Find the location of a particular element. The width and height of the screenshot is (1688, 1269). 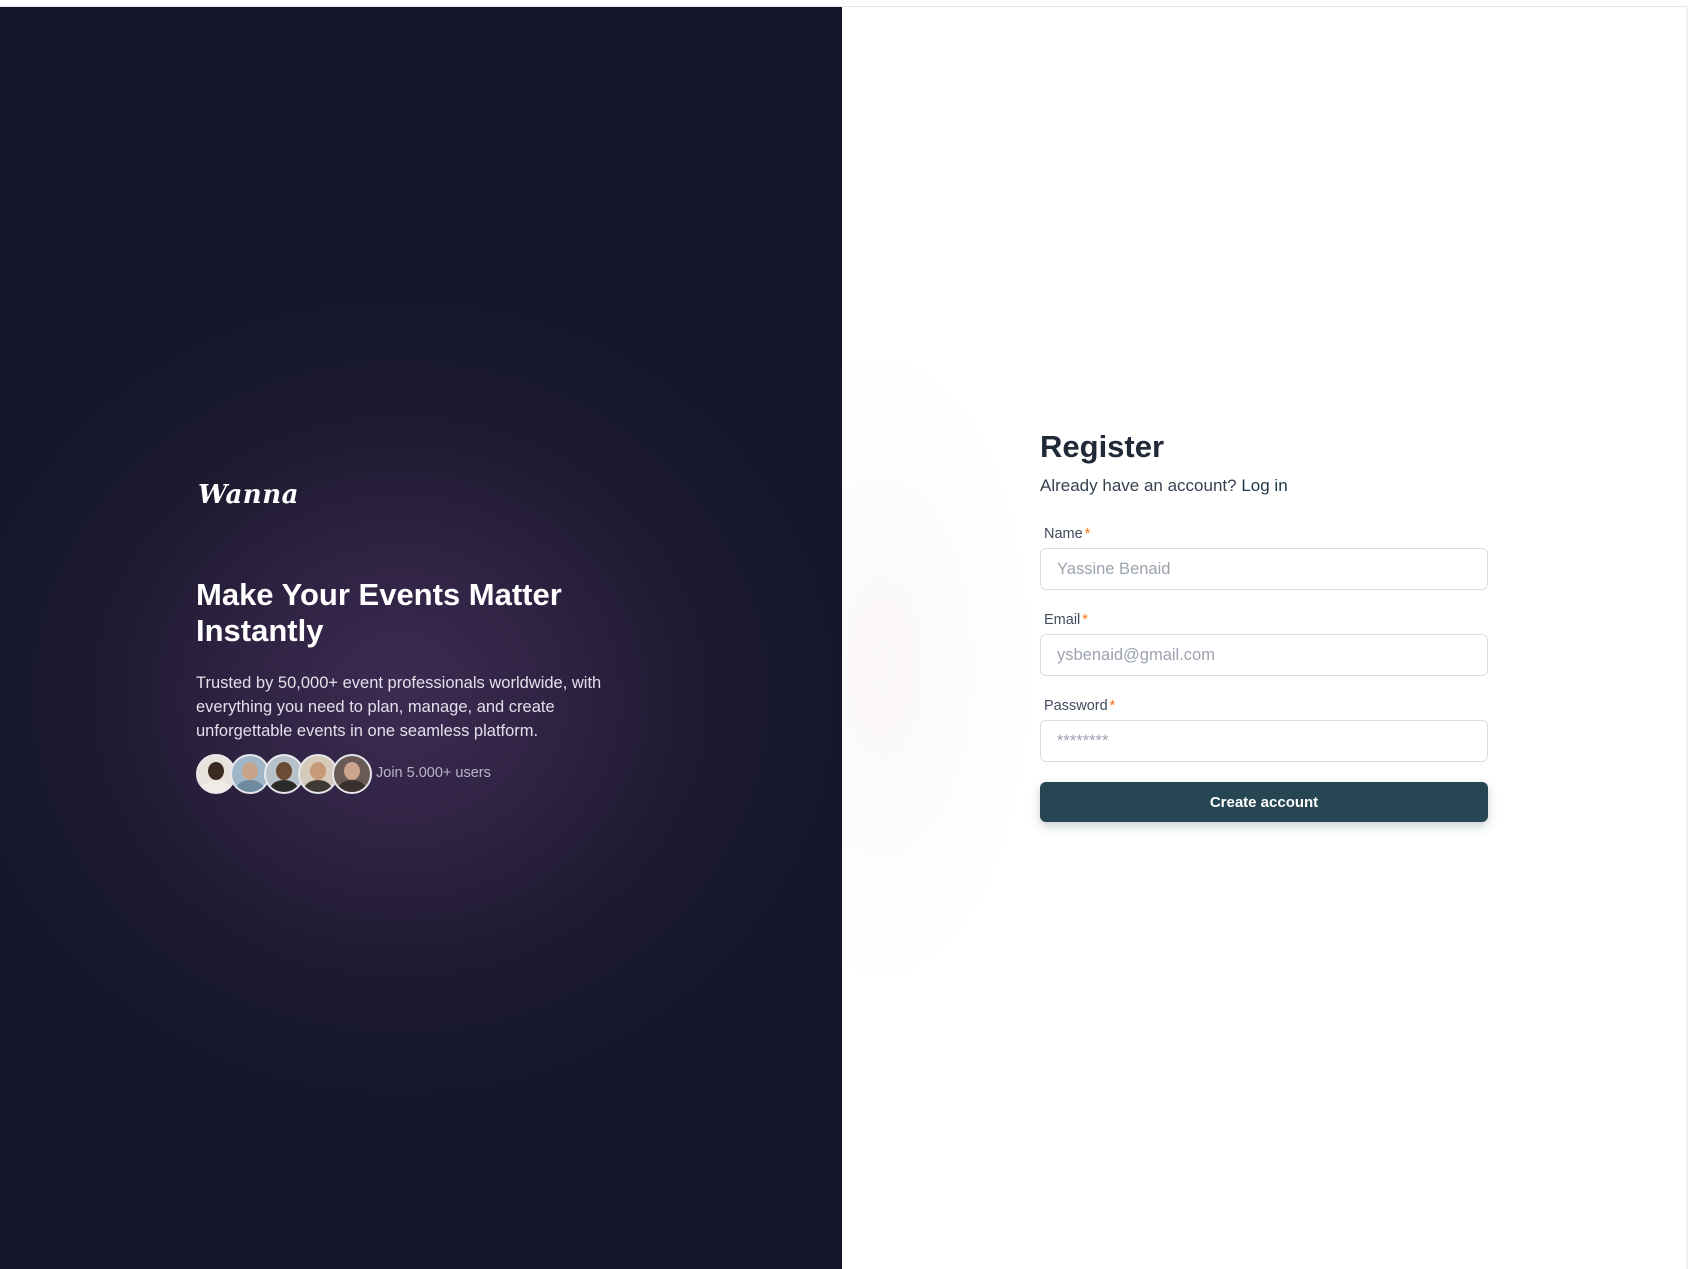

name-label: Name * is located at coordinates (1266, 534).